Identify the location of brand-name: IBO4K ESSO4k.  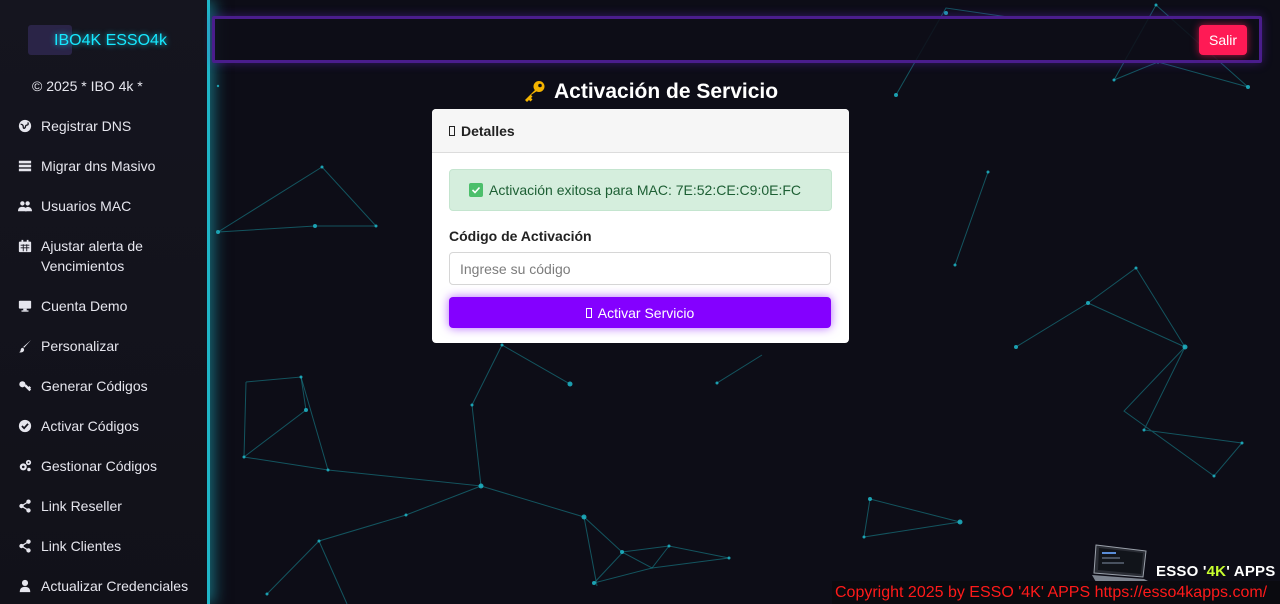
(110, 41).